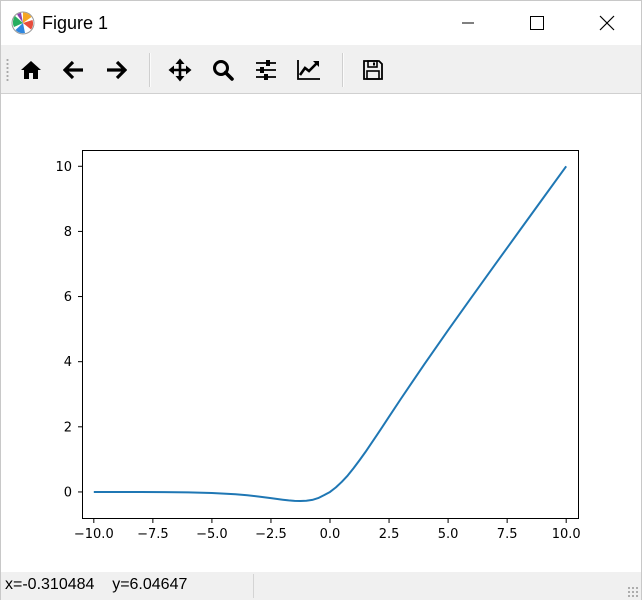  Describe the element at coordinates (94, 534) in the screenshot. I see `x-tick-label: −10.0` at that location.